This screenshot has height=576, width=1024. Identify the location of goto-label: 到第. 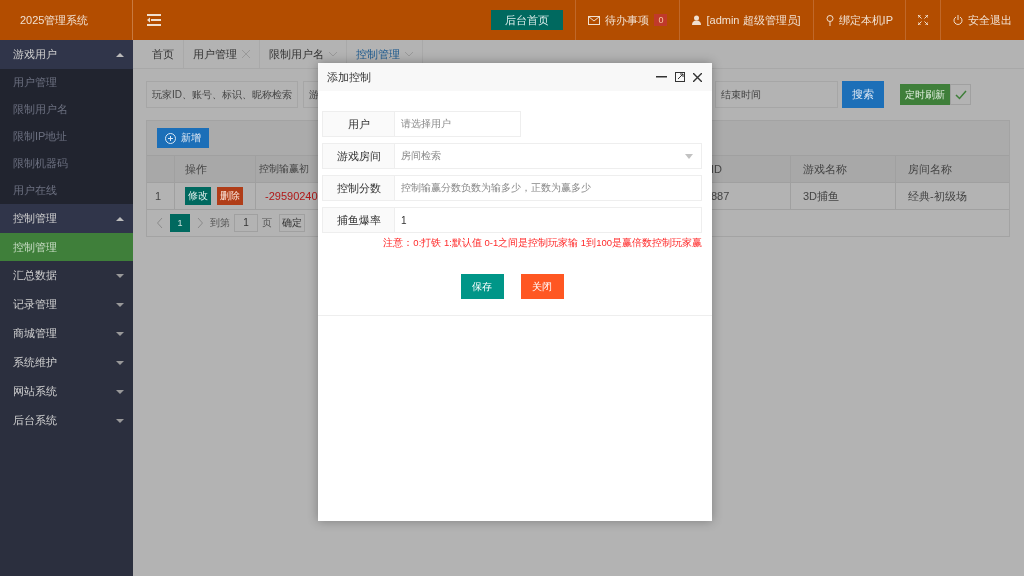
(220, 223).